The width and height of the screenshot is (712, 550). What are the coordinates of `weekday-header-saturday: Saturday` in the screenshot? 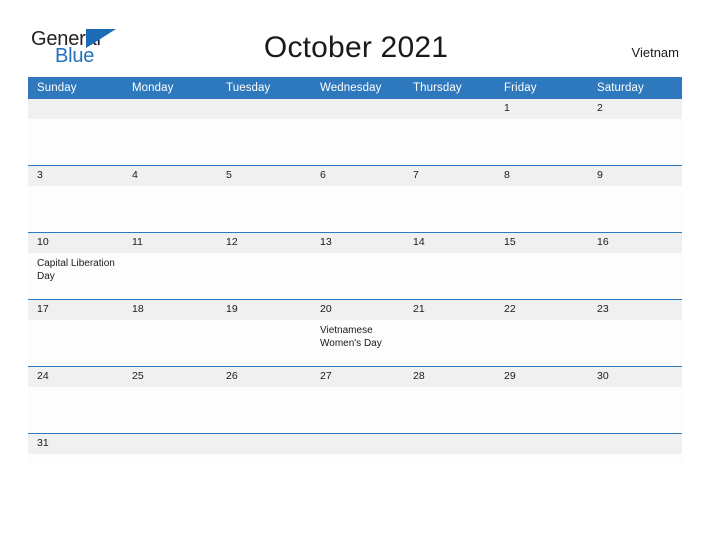 It's located at (635, 88).